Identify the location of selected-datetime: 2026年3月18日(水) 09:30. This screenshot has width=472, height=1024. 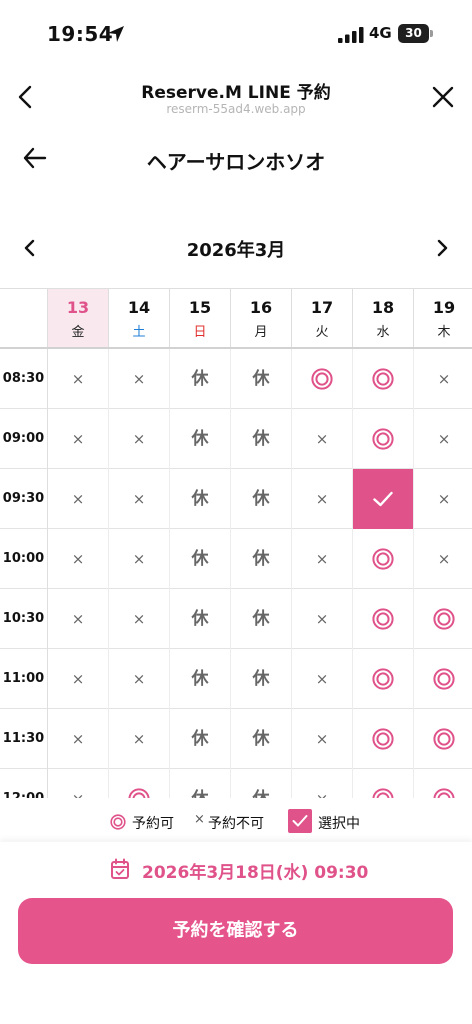
(255, 873).